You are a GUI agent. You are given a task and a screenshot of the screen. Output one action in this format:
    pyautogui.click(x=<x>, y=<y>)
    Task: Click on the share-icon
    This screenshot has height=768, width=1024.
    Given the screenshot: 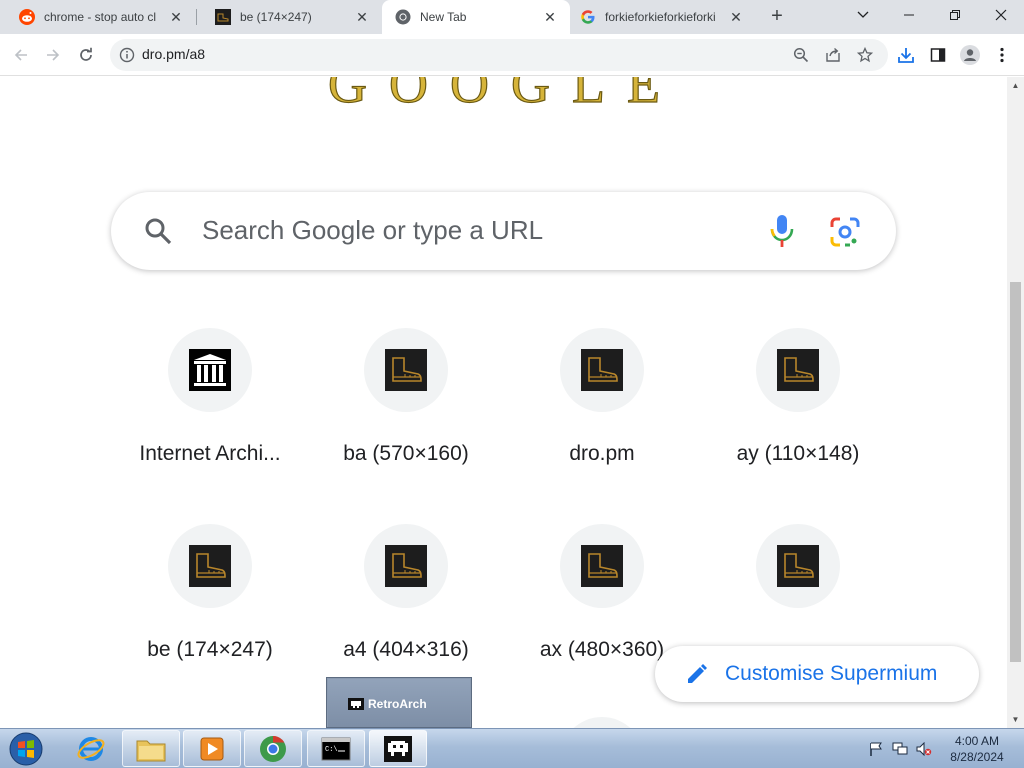 What is the action you would take?
    pyautogui.click(x=833, y=54)
    